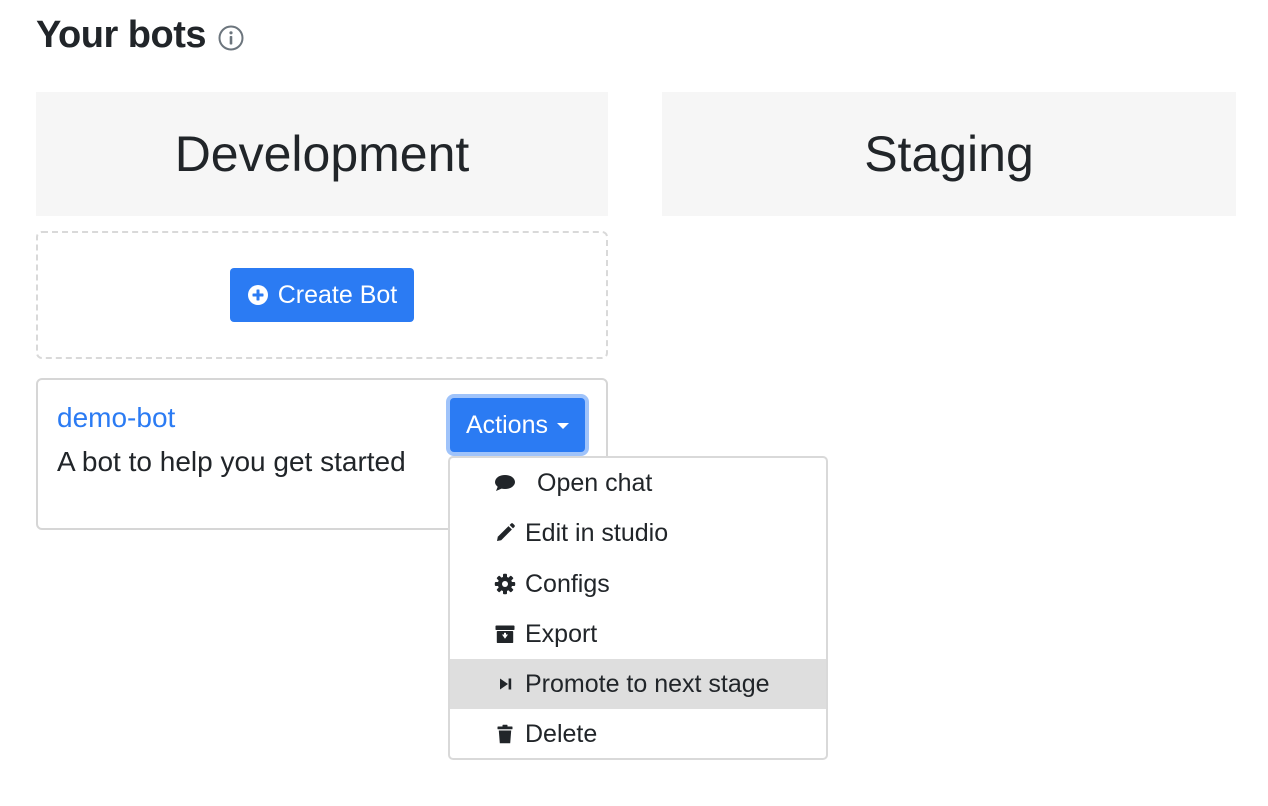 This screenshot has width=1268, height=806. What do you see at coordinates (507, 424) in the screenshot?
I see `actions-label: Actions` at bounding box center [507, 424].